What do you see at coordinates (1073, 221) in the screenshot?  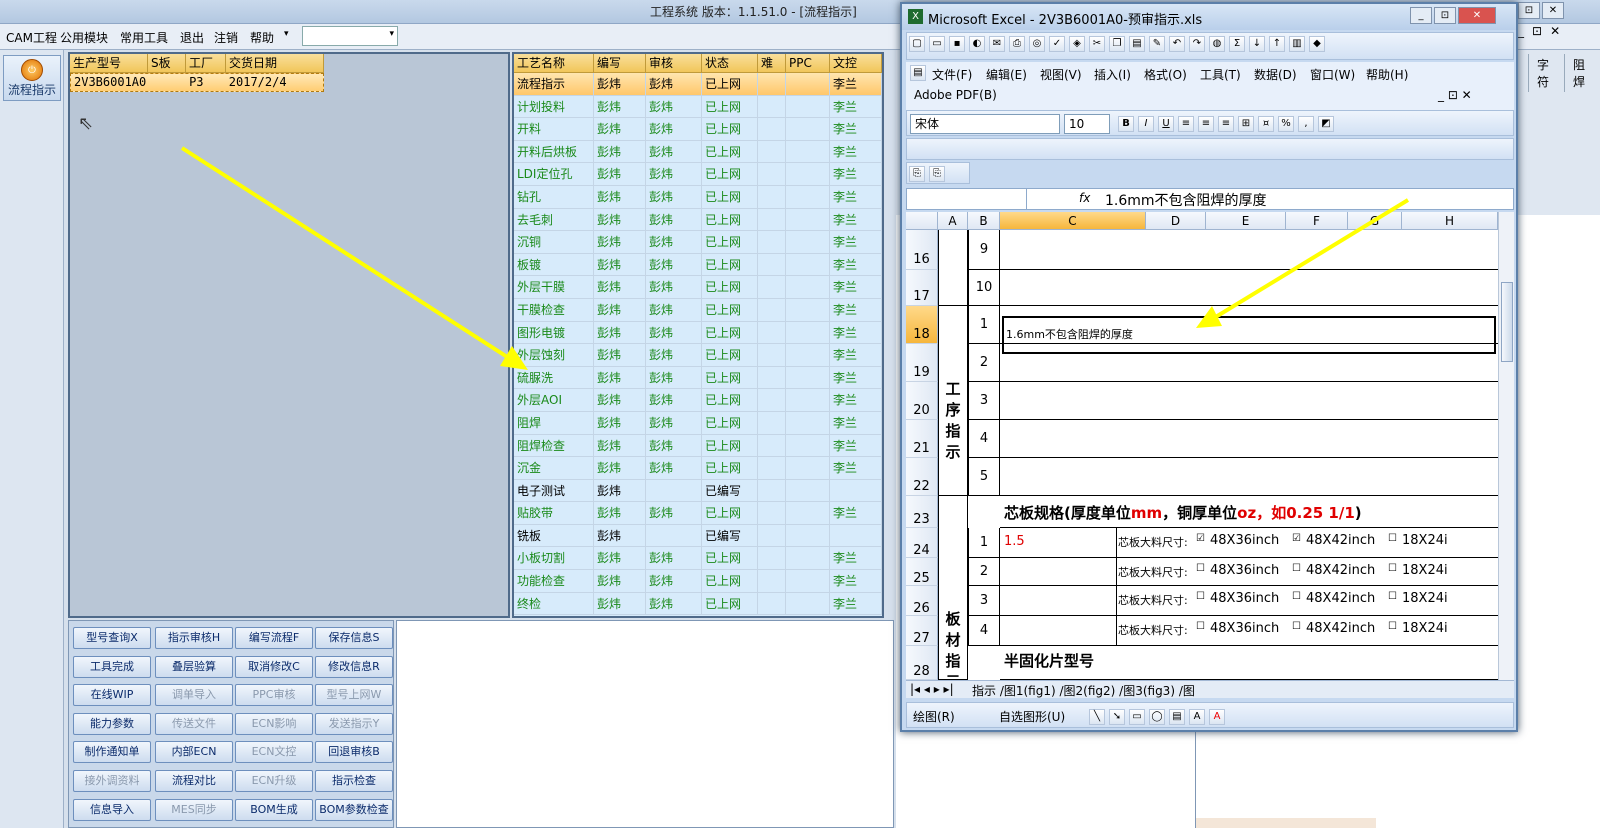 I see `column-header-c: C` at bounding box center [1073, 221].